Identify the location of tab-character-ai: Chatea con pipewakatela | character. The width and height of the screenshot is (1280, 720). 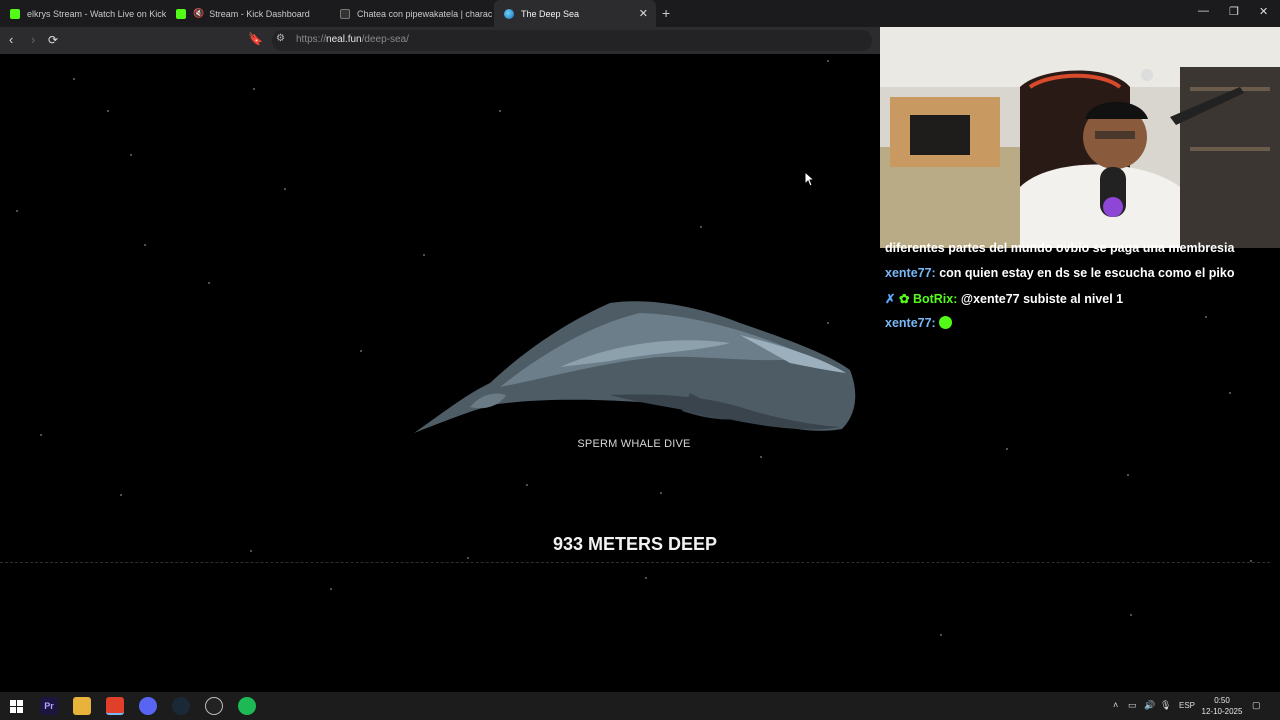
(411, 13).